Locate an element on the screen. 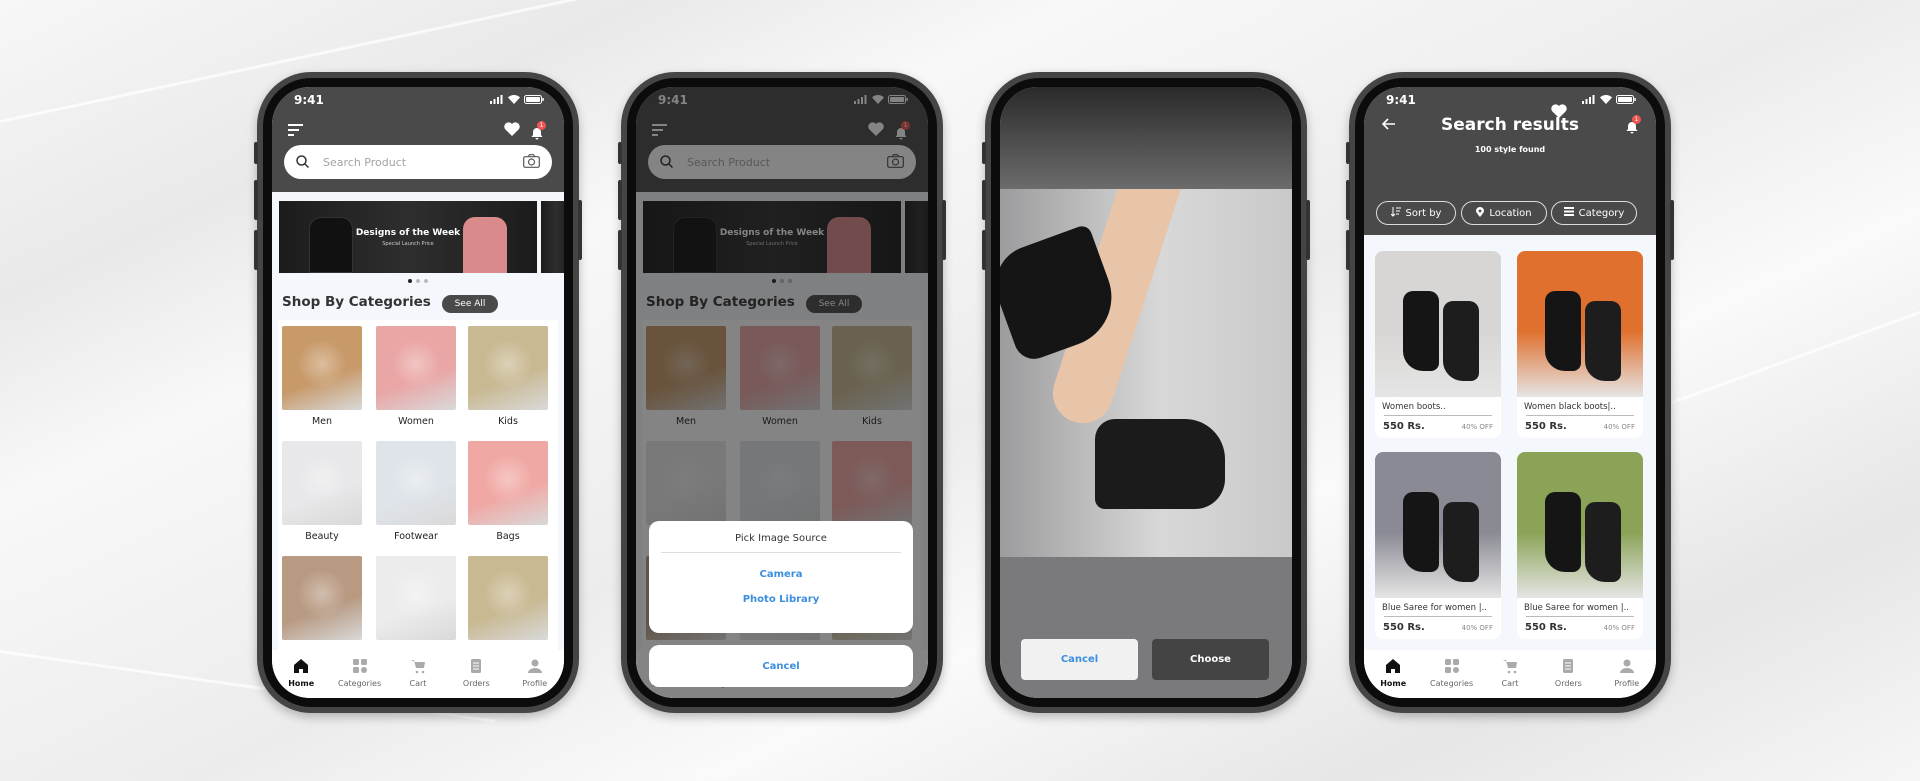  search-bar: Search Product is located at coordinates (418, 162).